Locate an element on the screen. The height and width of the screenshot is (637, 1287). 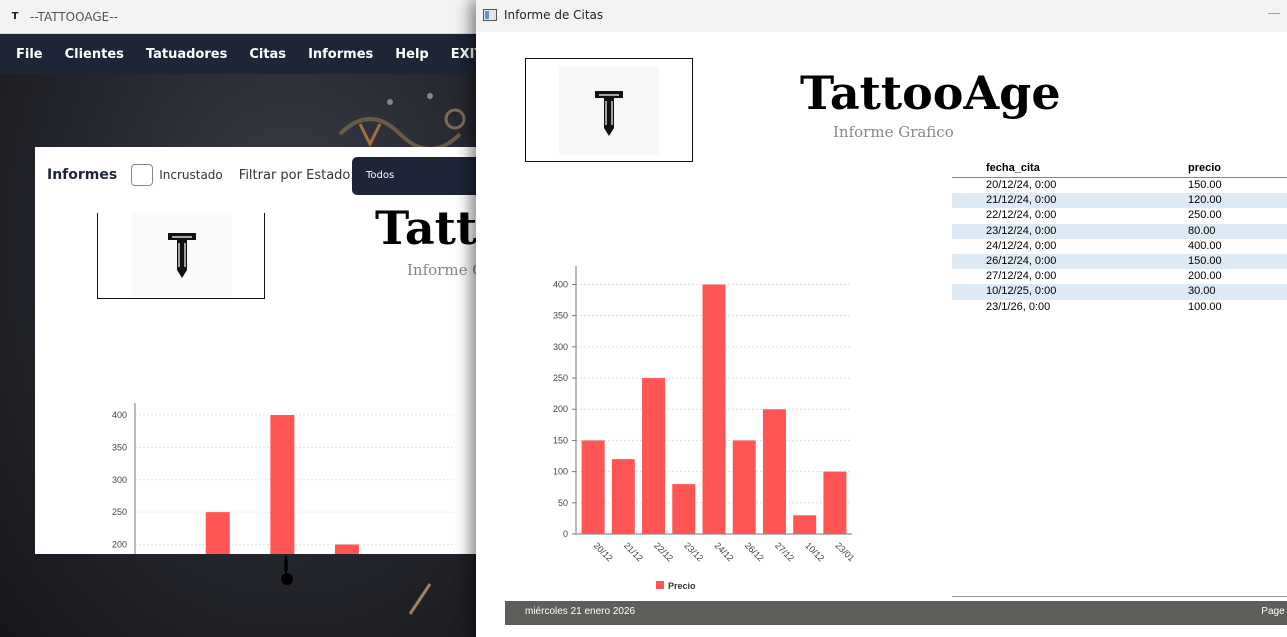
table-row: 20/12/24, 0:00 150.00 is located at coordinates (1119, 185).